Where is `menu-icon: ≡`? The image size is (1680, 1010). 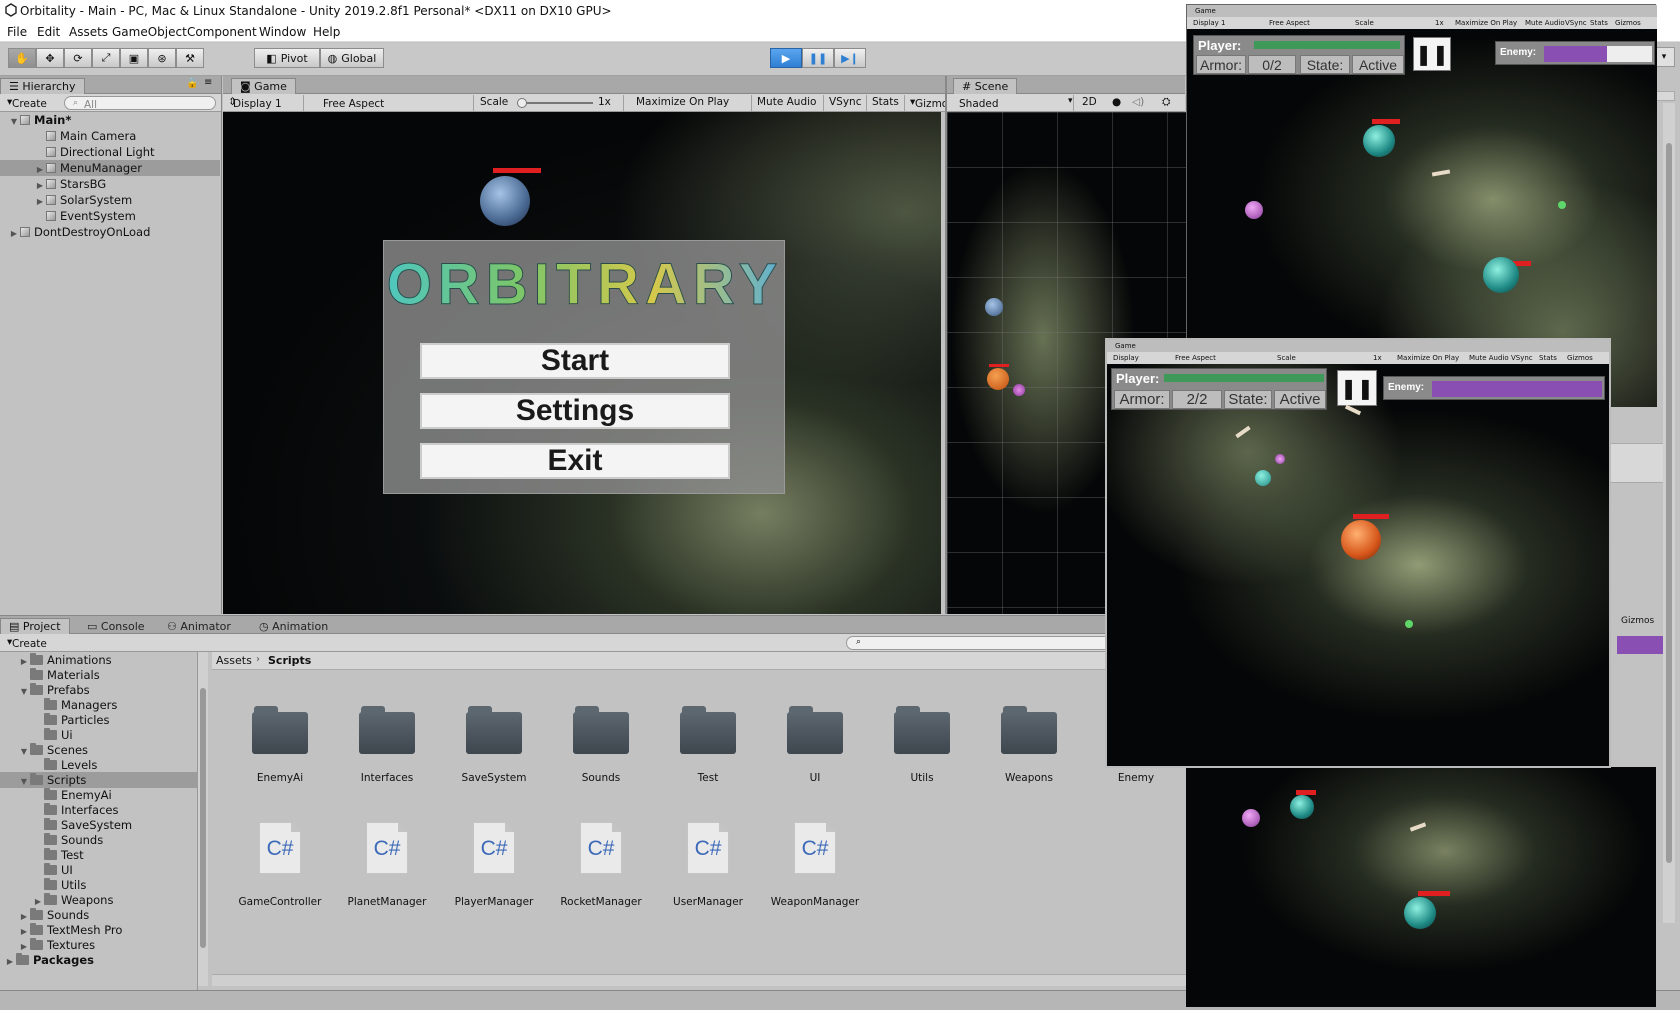
menu-icon: ≡ is located at coordinates (208, 82).